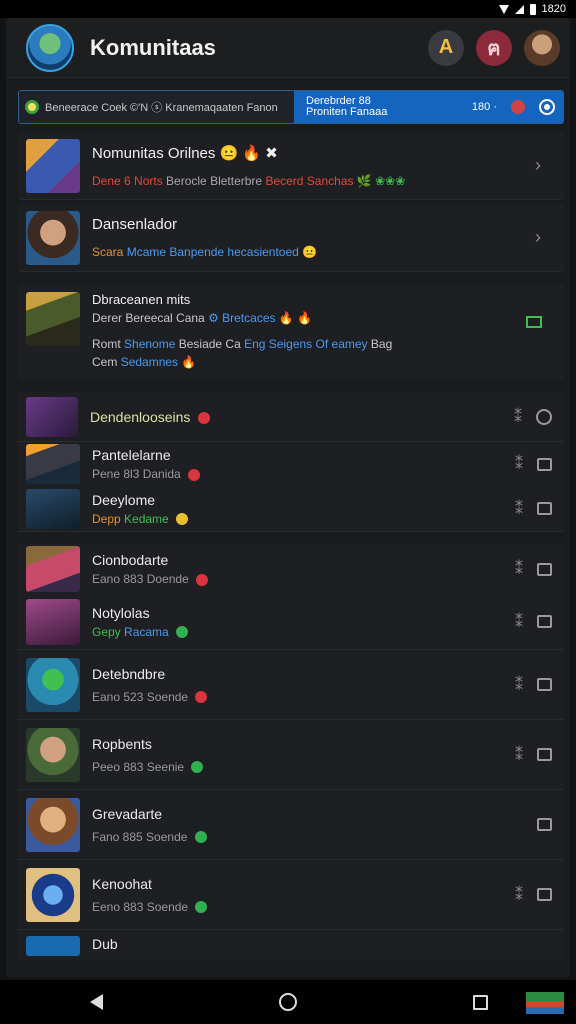 The height and width of the screenshot is (1024, 576). Describe the element at coordinates (303, 697) in the screenshot. I see `member-sub: Eano 523 Soende` at that location.